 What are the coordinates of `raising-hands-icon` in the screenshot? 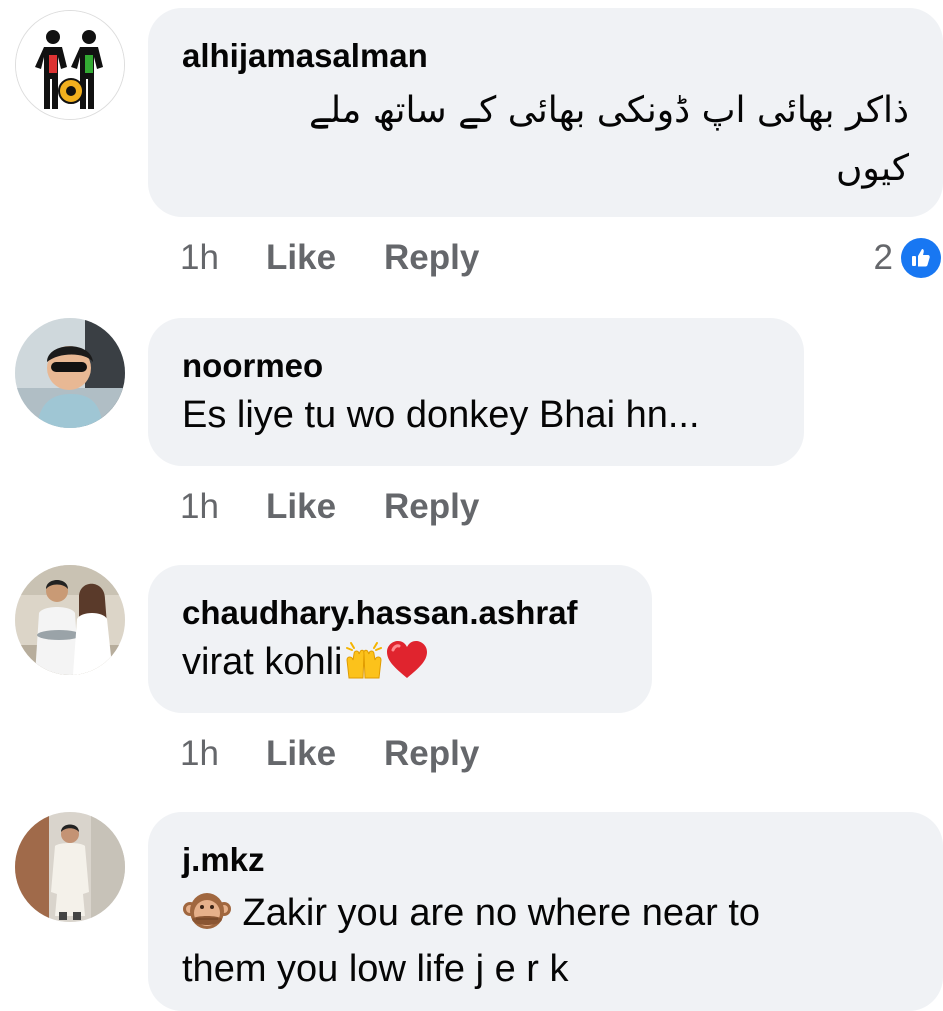 It's located at (364, 666).